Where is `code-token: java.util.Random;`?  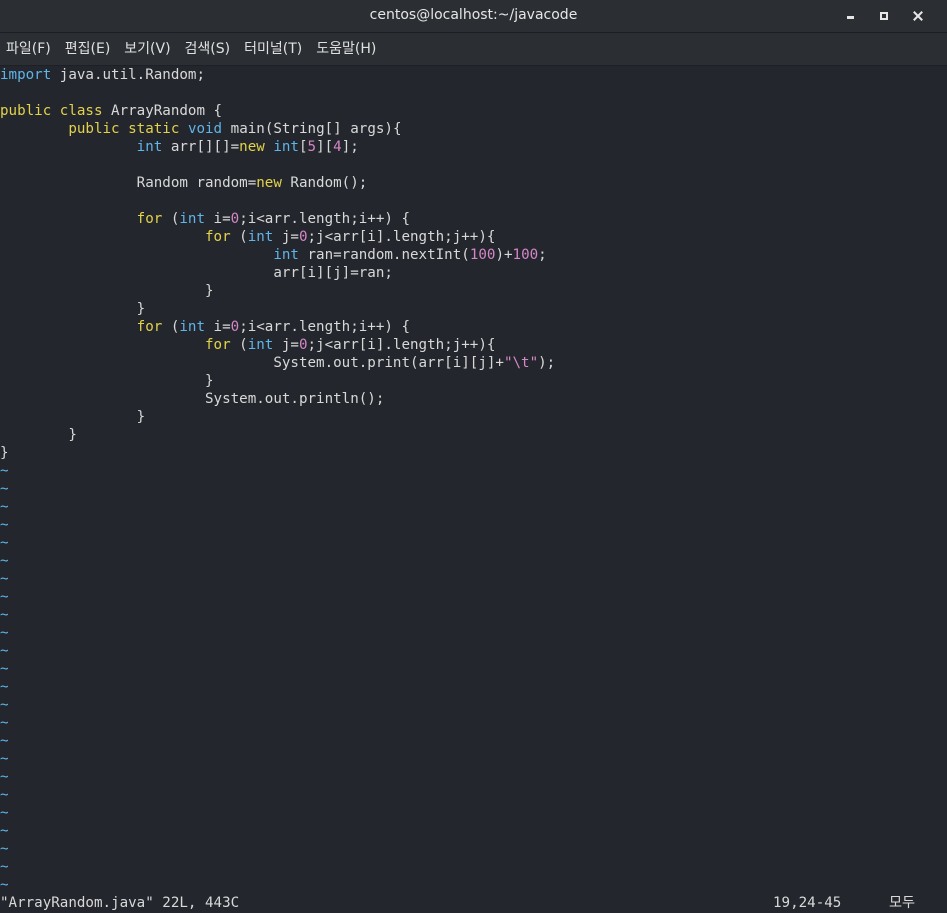
code-token: java.util.Random; is located at coordinates (128, 75).